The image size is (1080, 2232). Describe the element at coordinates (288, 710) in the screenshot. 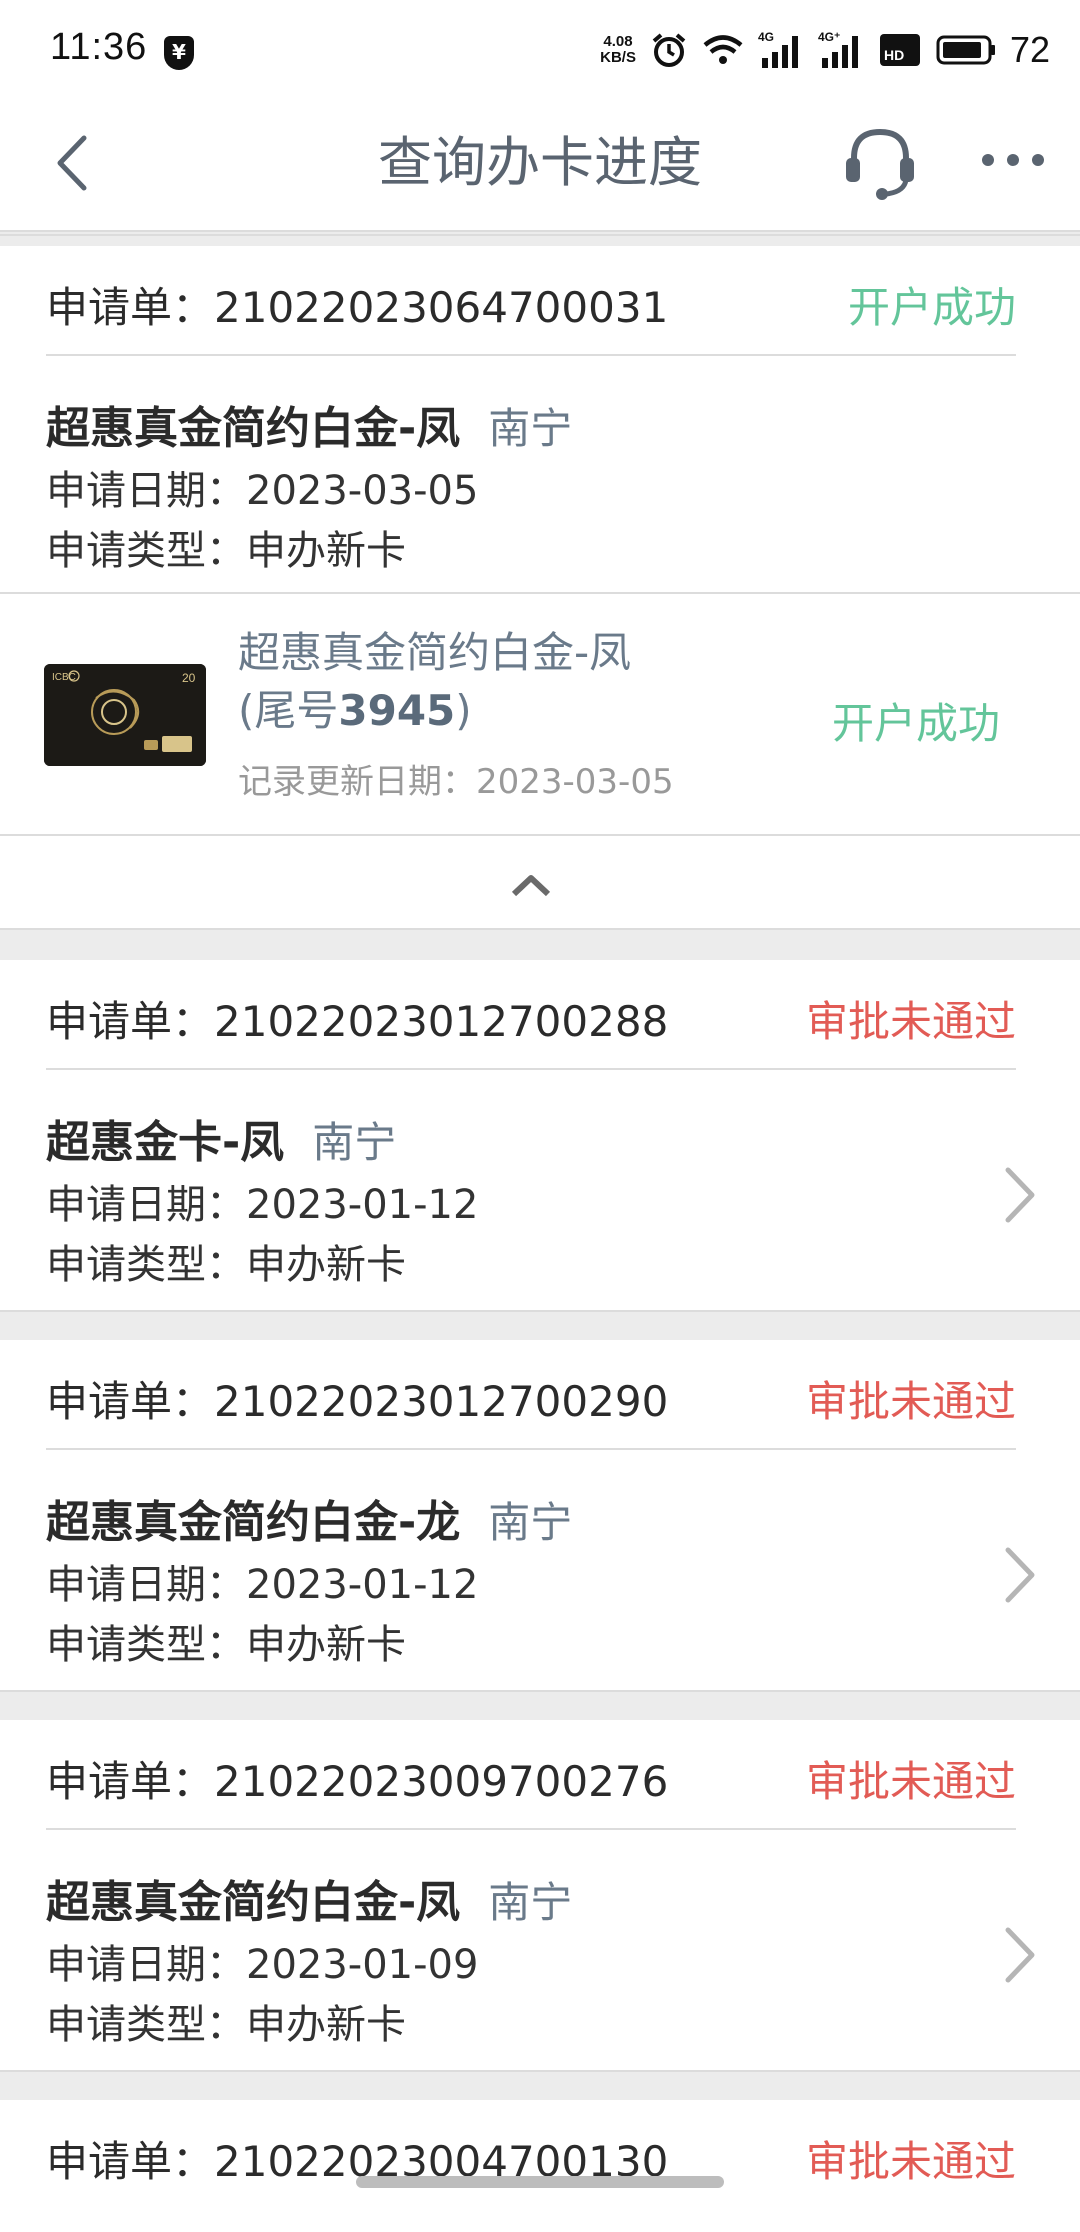

I see `record-tail-prefix: (尾号` at that location.